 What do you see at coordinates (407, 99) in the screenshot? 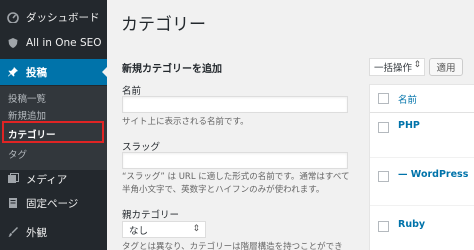
I see `column-header-name: 名前` at bounding box center [407, 99].